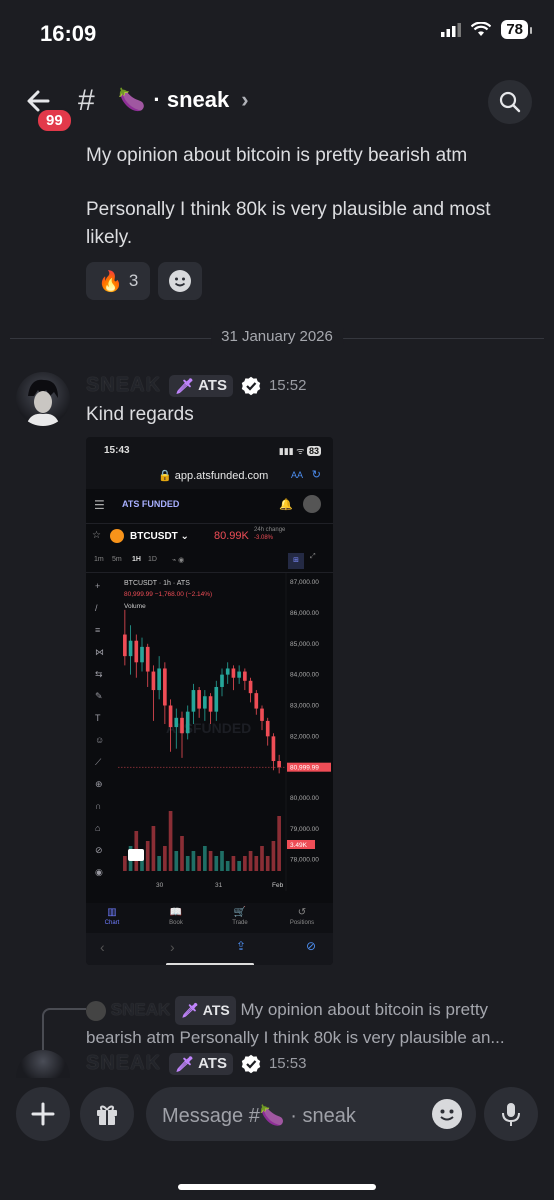 This screenshot has width=554, height=1200. I want to click on add-attachment-button, so click(43, 1114).